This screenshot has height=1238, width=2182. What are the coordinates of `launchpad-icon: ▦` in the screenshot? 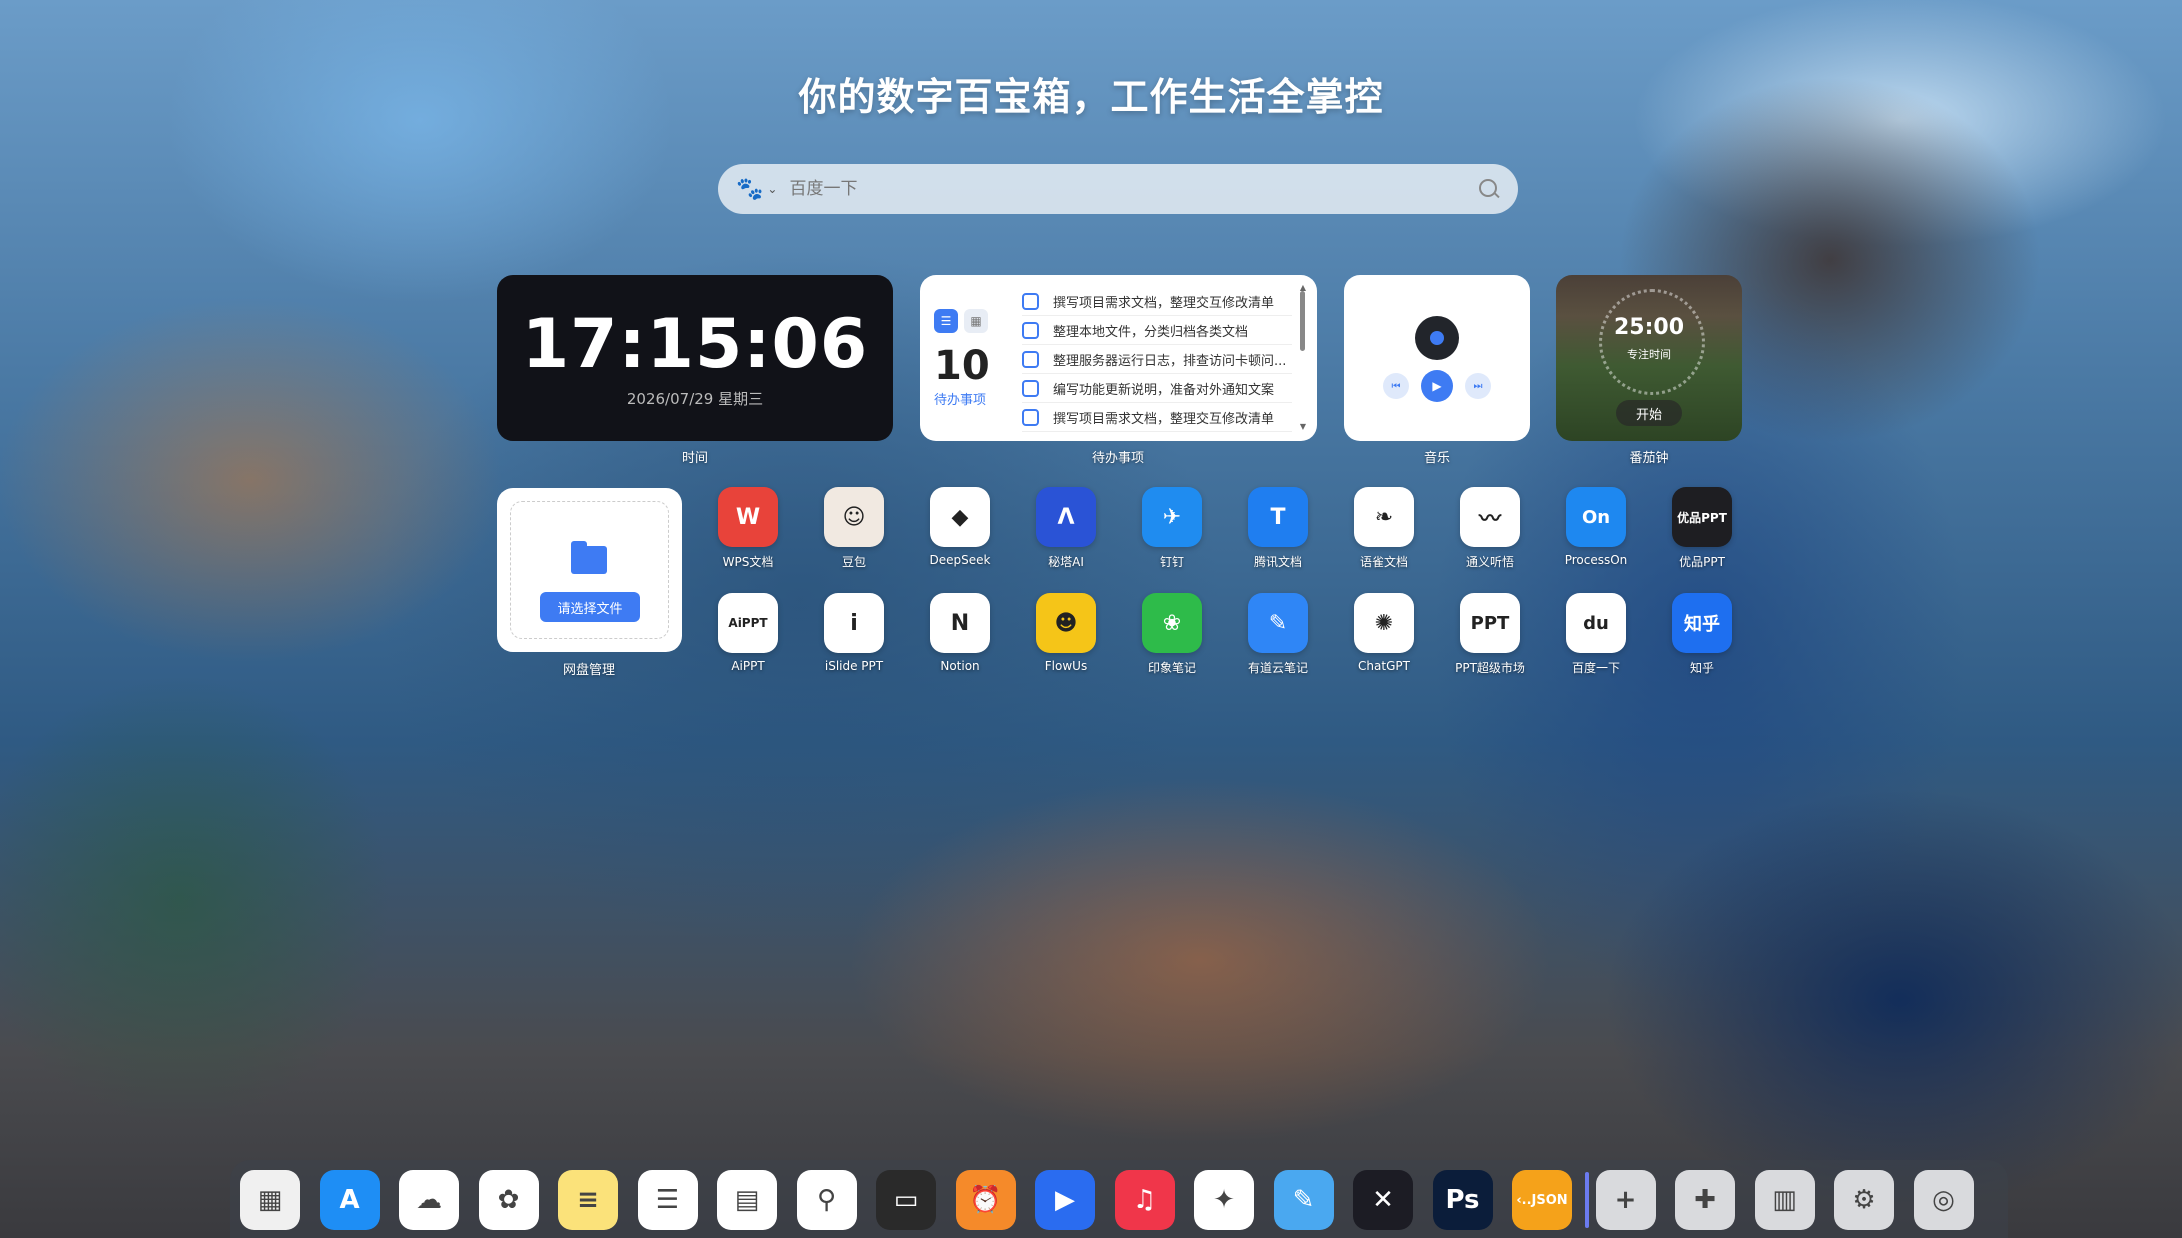 It's located at (270, 1200).